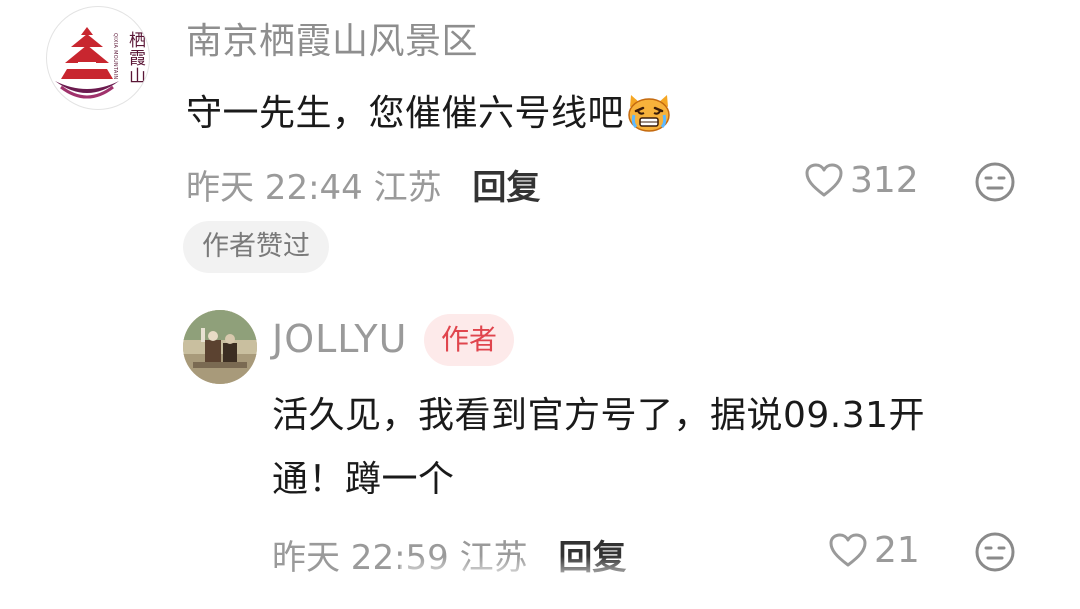 This screenshot has width=1080, height=609. I want to click on like-button: 312, so click(861, 183).